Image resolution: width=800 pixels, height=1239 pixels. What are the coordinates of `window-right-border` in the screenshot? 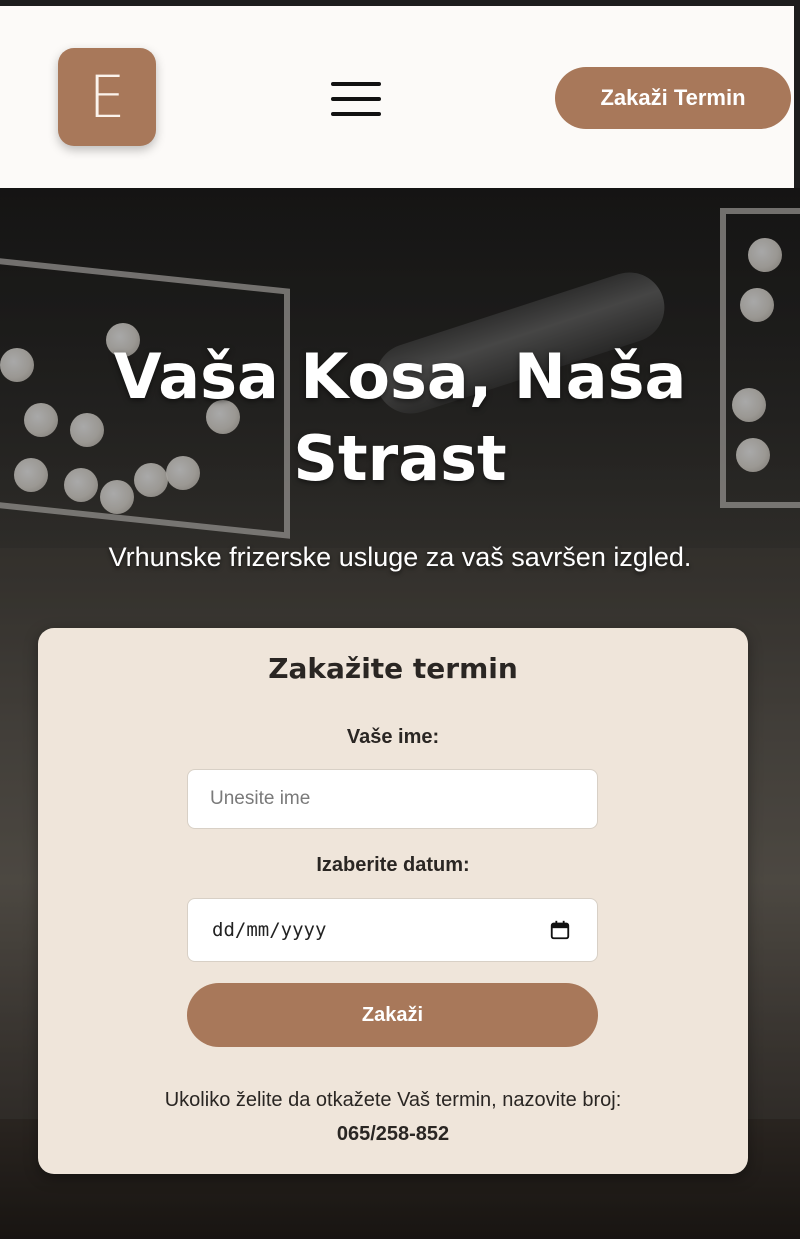 It's located at (797, 95).